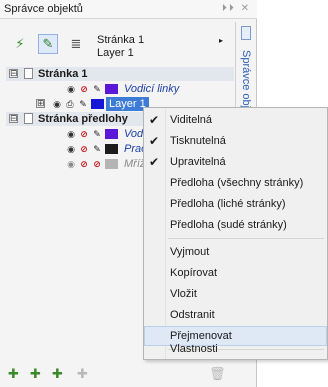 This screenshot has width=328, height=387. What do you see at coordinates (235, 273) in the screenshot?
I see `menu-item-copy: Kopírovat` at bounding box center [235, 273].